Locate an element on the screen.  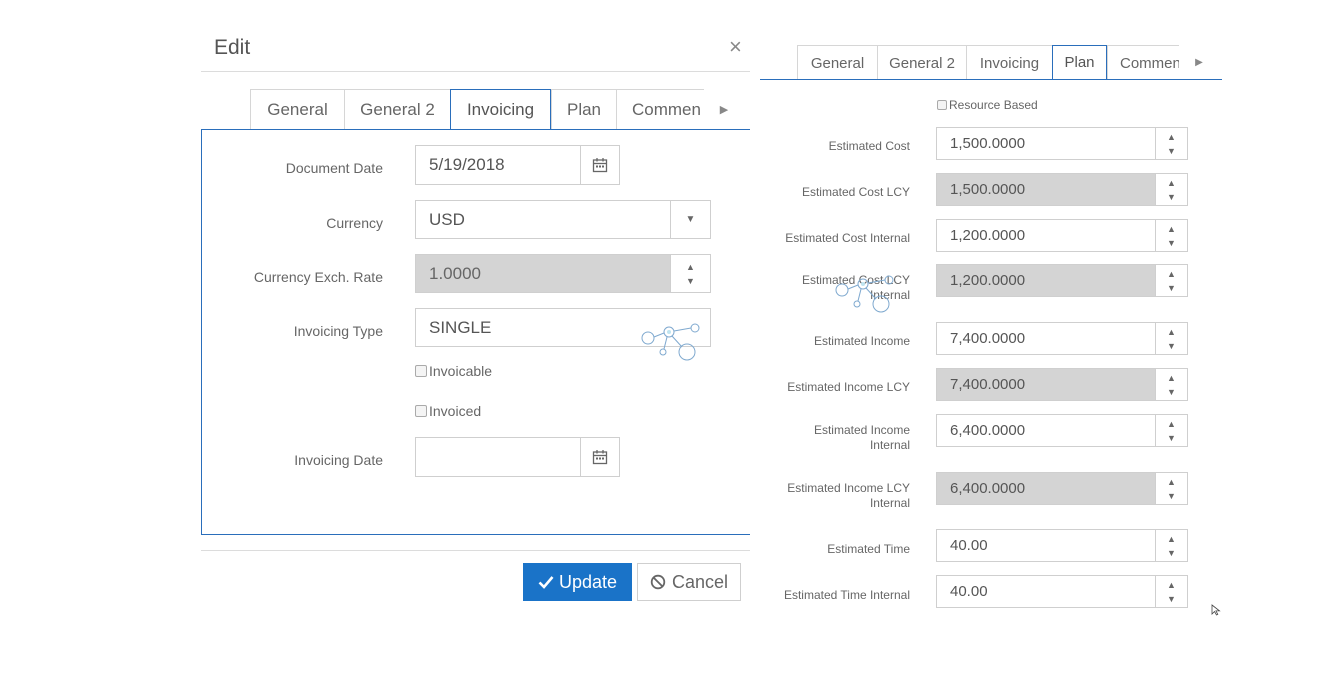
estimated-cost-lcy-internal-spinner: ▲ ▼ is located at coordinates (1171, 280).